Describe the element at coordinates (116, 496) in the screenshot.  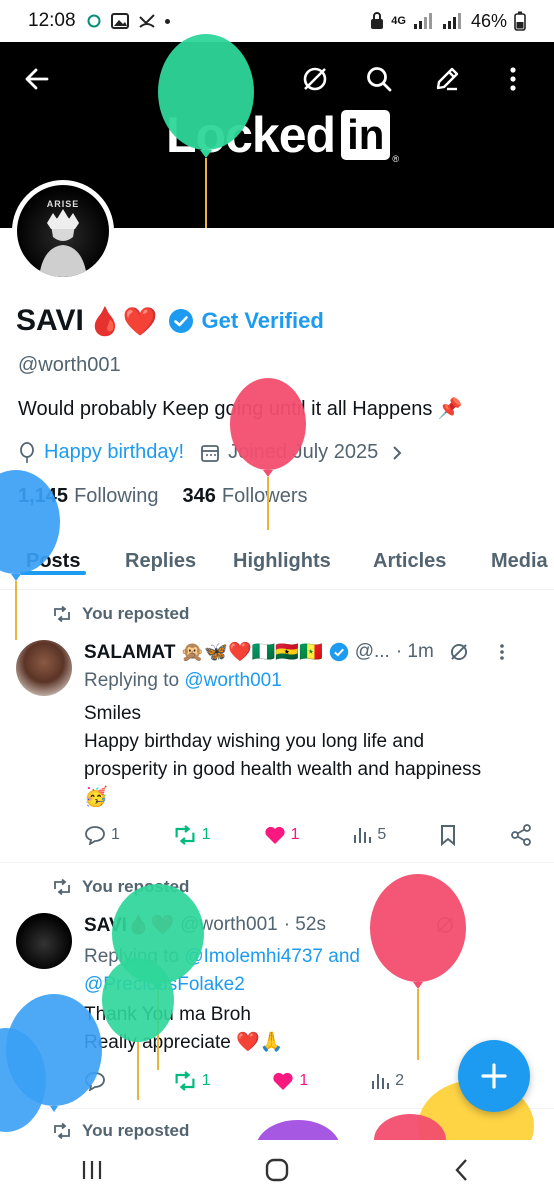
I see `following-label: Following` at that location.